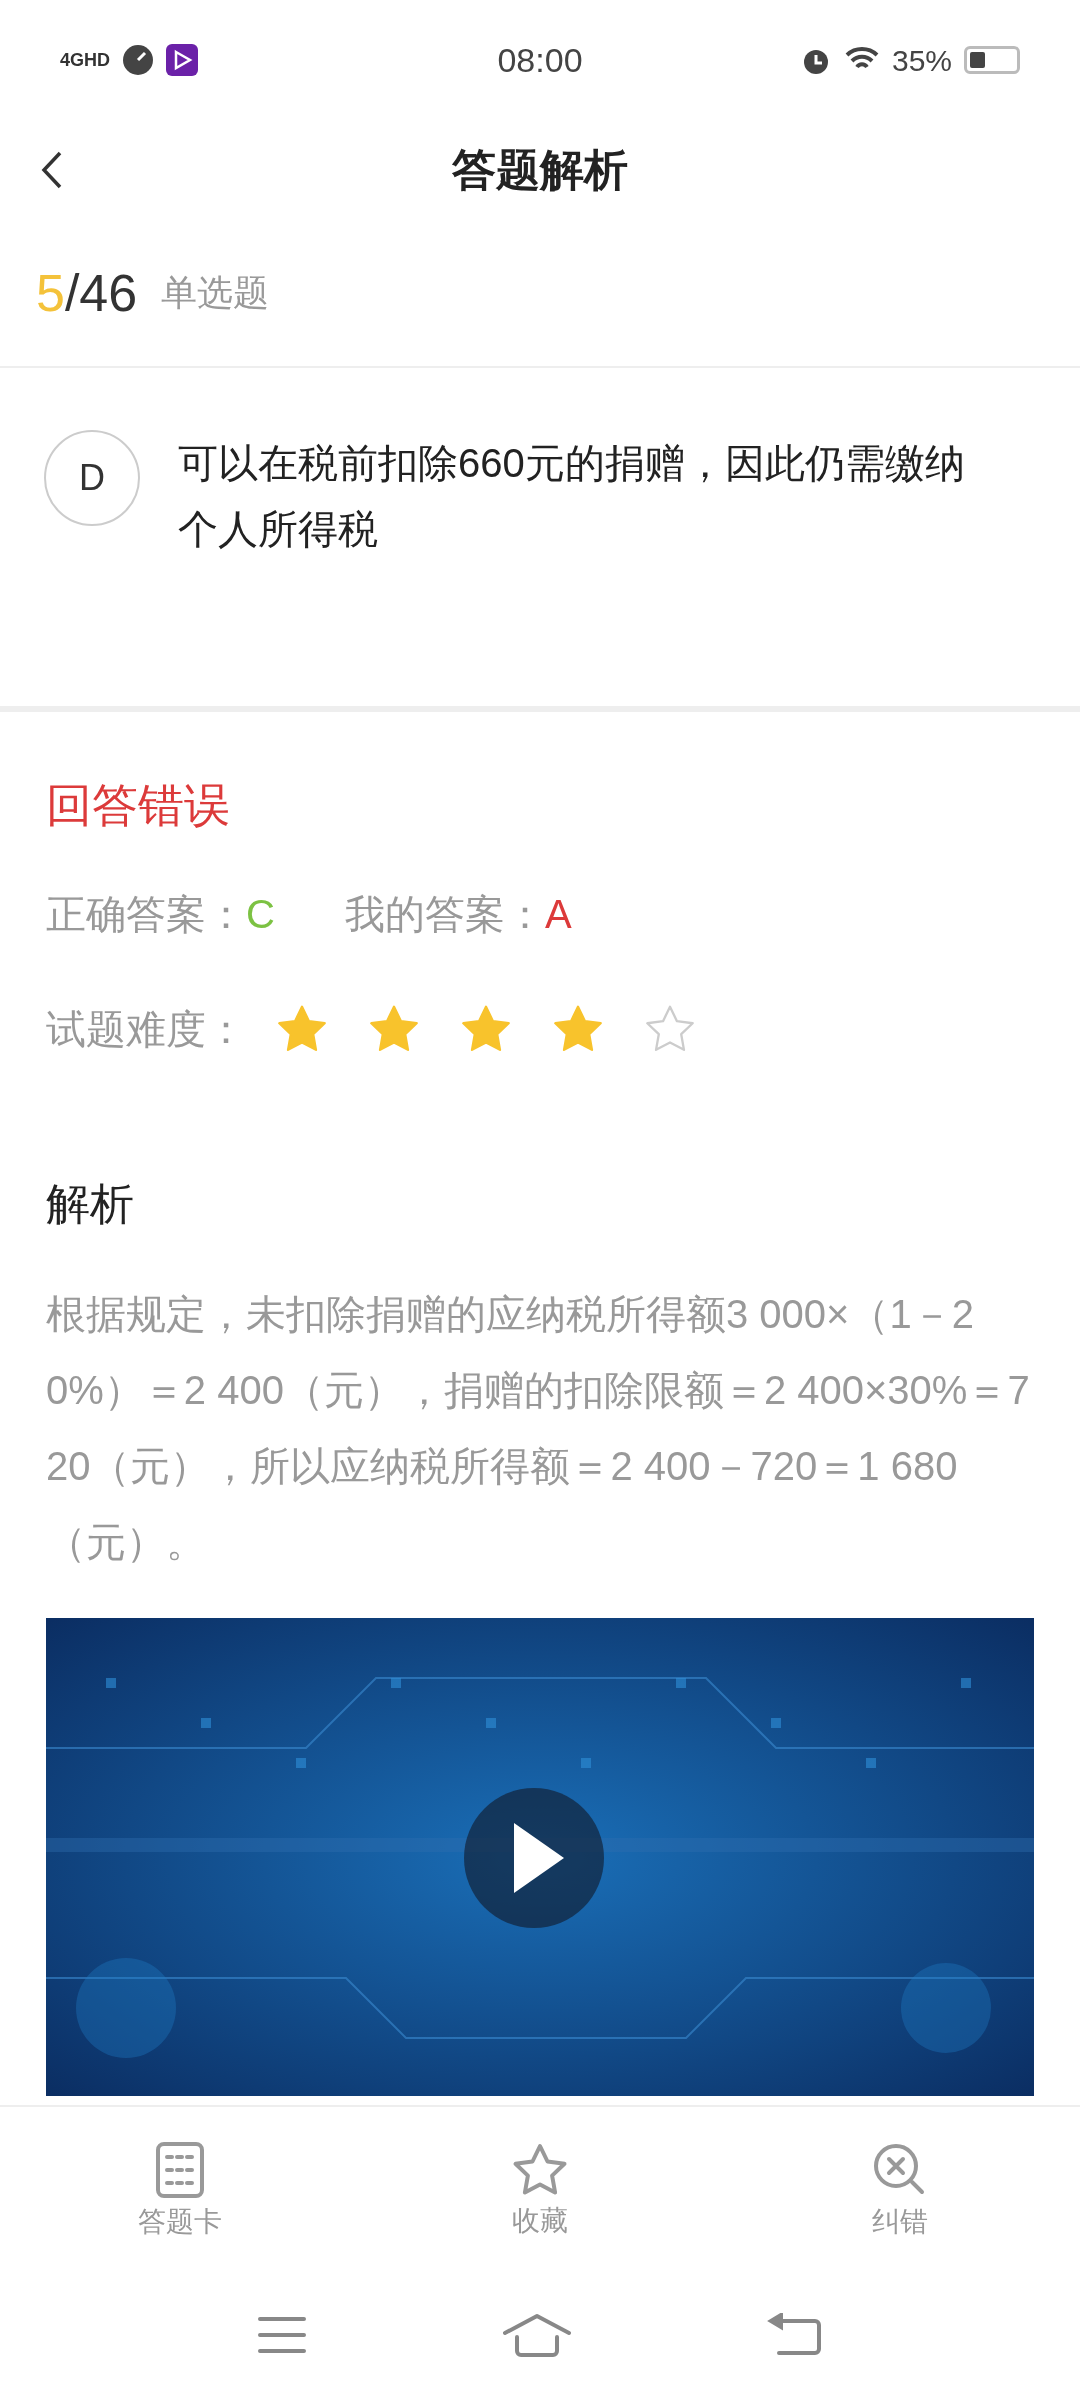 The height and width of the screenshot is (2400, 1080). Describe the element at coordinates (540, 2169) in the screenshot. I see `star-icon` at that location.